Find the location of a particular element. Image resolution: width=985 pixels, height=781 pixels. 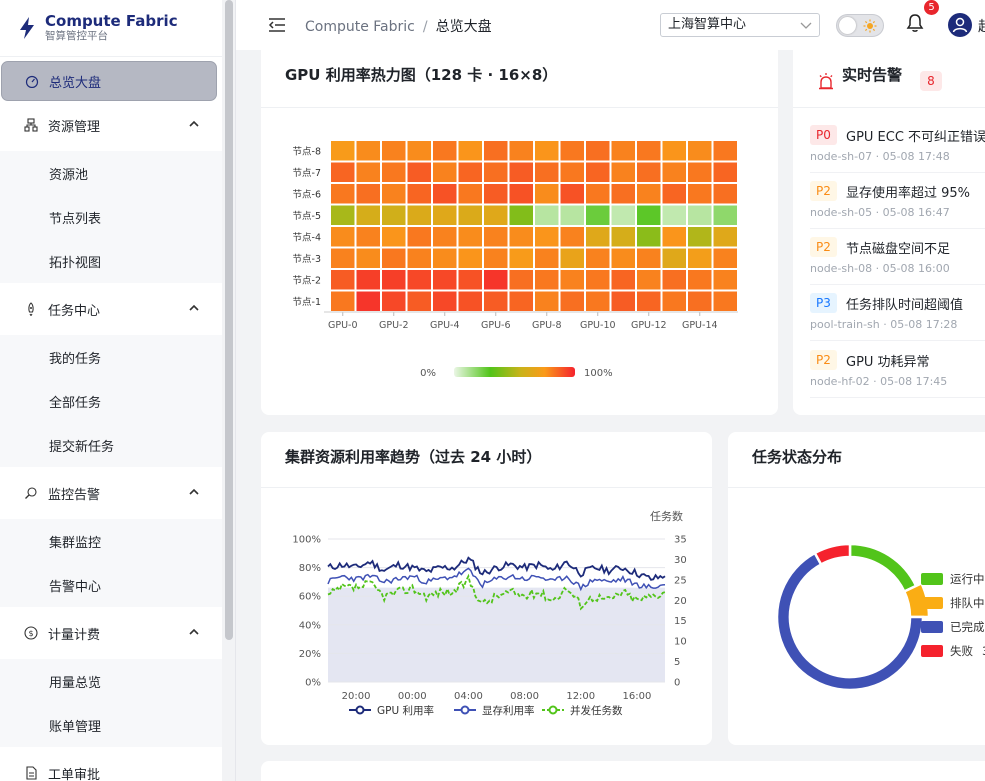

sidebar-item-cluster-monitor: 集群监控 is located at coordinates (111, 541).